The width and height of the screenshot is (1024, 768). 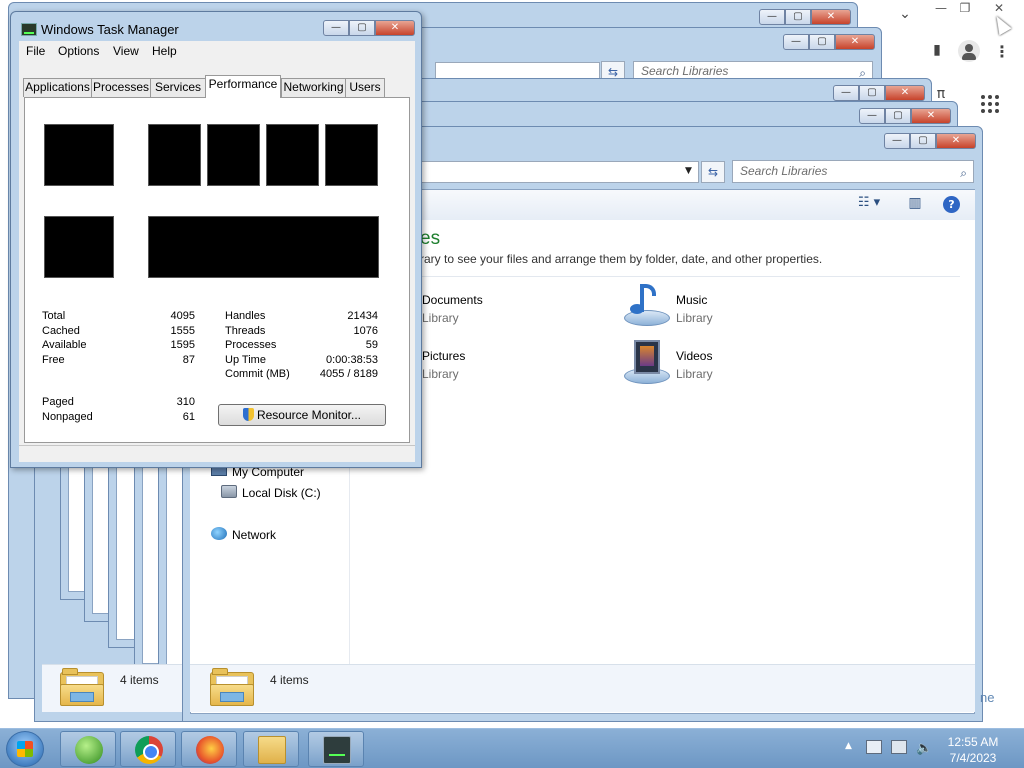 What do you see at coordinates (874, 747) in the screenshot?
I see `action-center-icon` at bounding box center [874, 747].